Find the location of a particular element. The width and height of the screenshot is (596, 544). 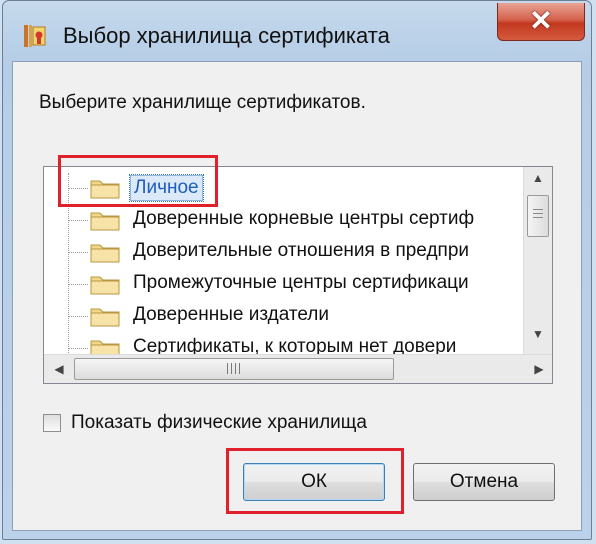

close-button: ✕ is located at coordinates (541, 22).